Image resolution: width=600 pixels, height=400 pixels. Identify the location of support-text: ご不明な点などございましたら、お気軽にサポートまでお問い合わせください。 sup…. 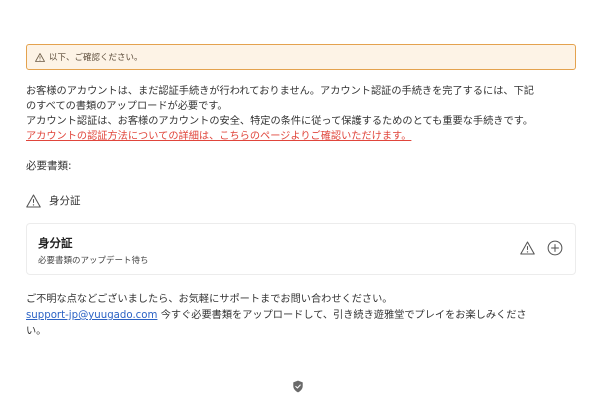
(306, 316).